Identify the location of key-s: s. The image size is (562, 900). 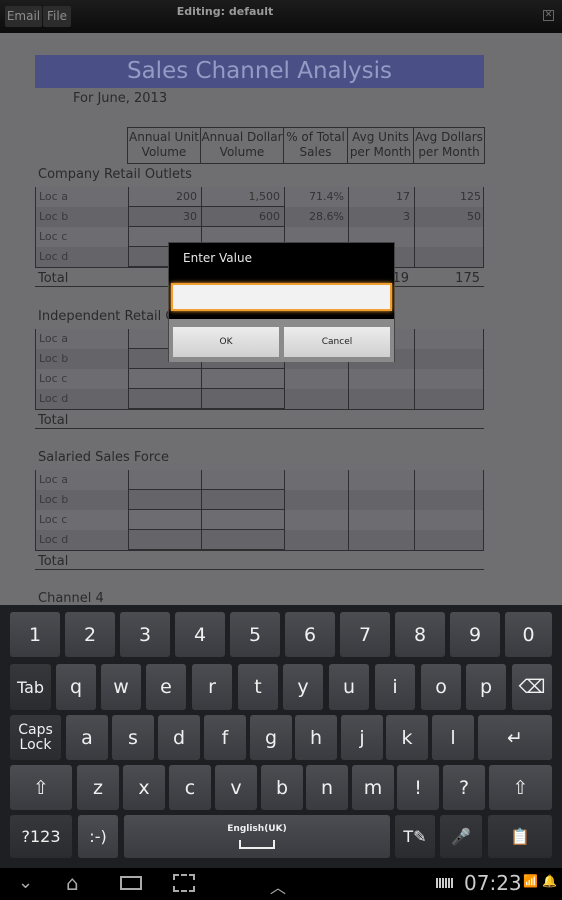
(133, 737).